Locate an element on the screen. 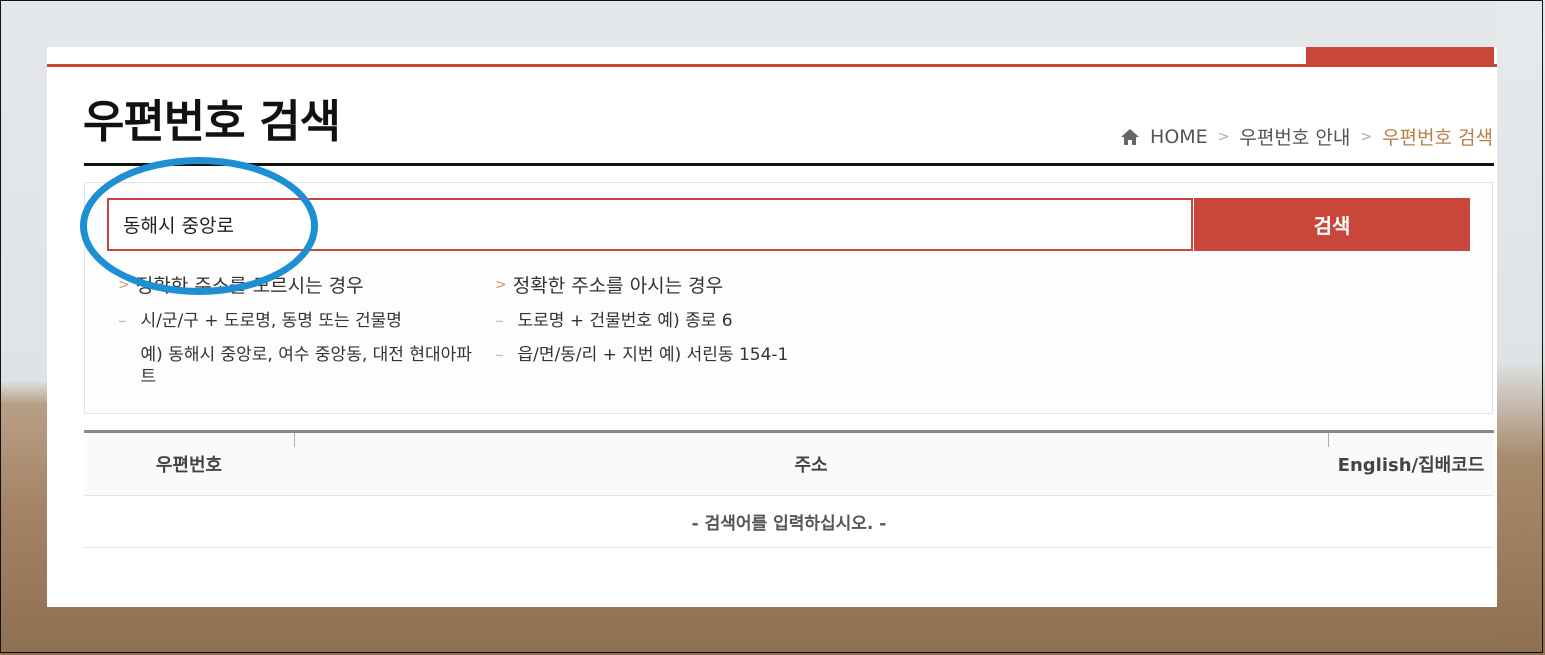 Image resolution: width=1545 pixels, height=655 pixels. column-header-zip: 우편번호 is located at coordinates (189, 465).